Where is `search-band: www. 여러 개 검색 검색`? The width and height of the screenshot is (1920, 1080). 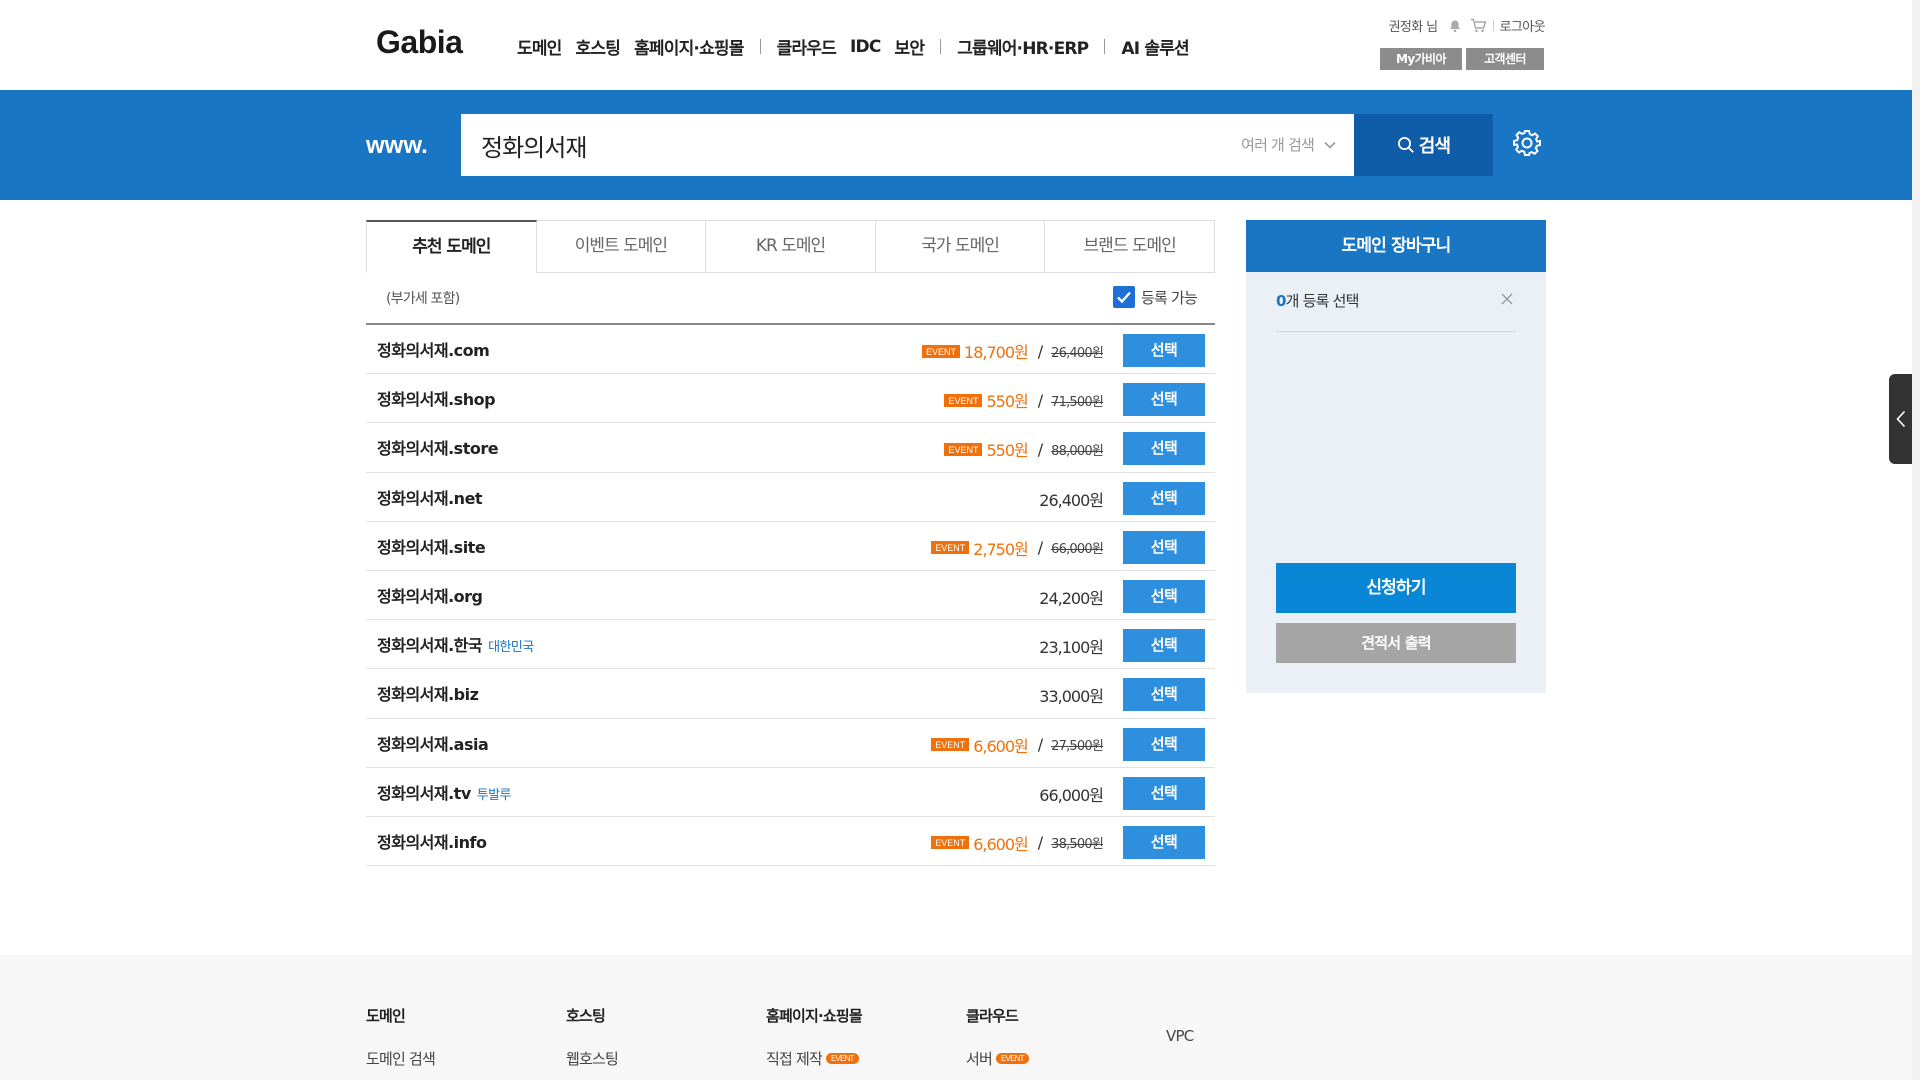 search-band: www. 여러 개 검색 검색 is located at coordinates (956, 145).